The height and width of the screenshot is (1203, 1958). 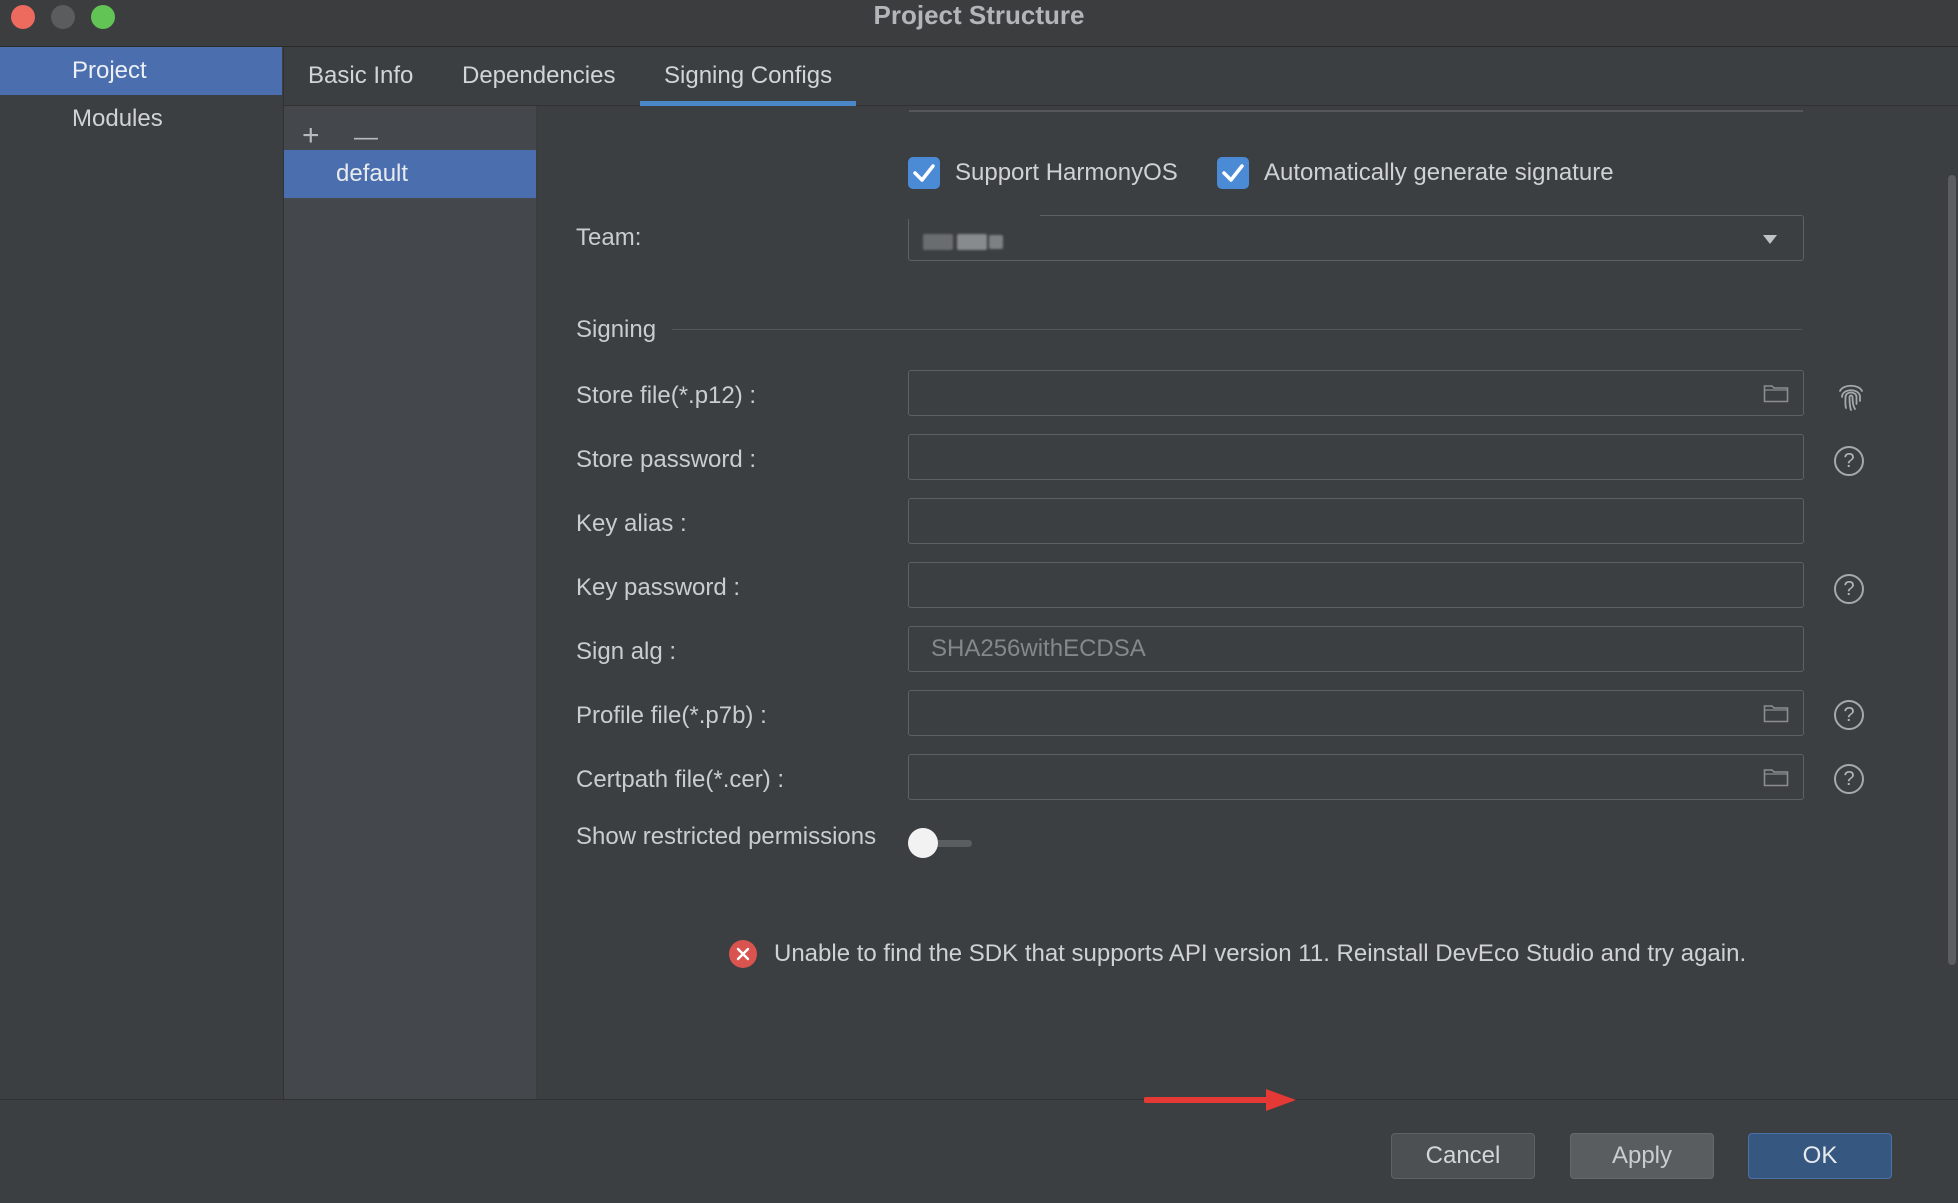 I want to click on error-icon, so click(x=743, y=954).